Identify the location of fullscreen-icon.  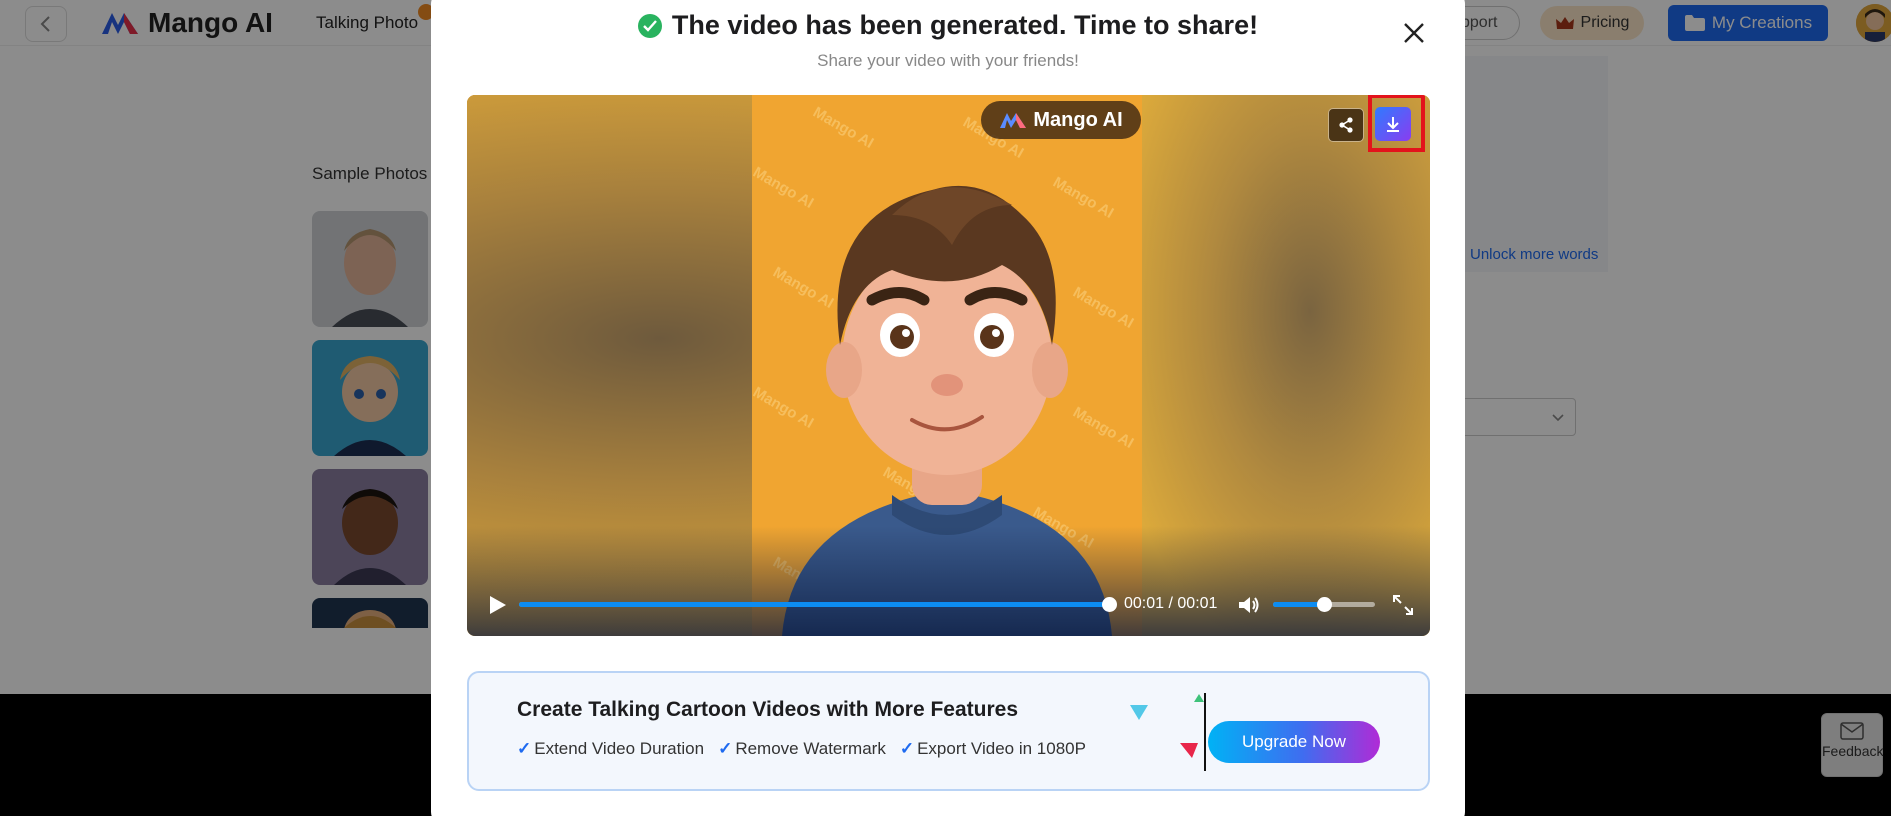
(1403, 605).